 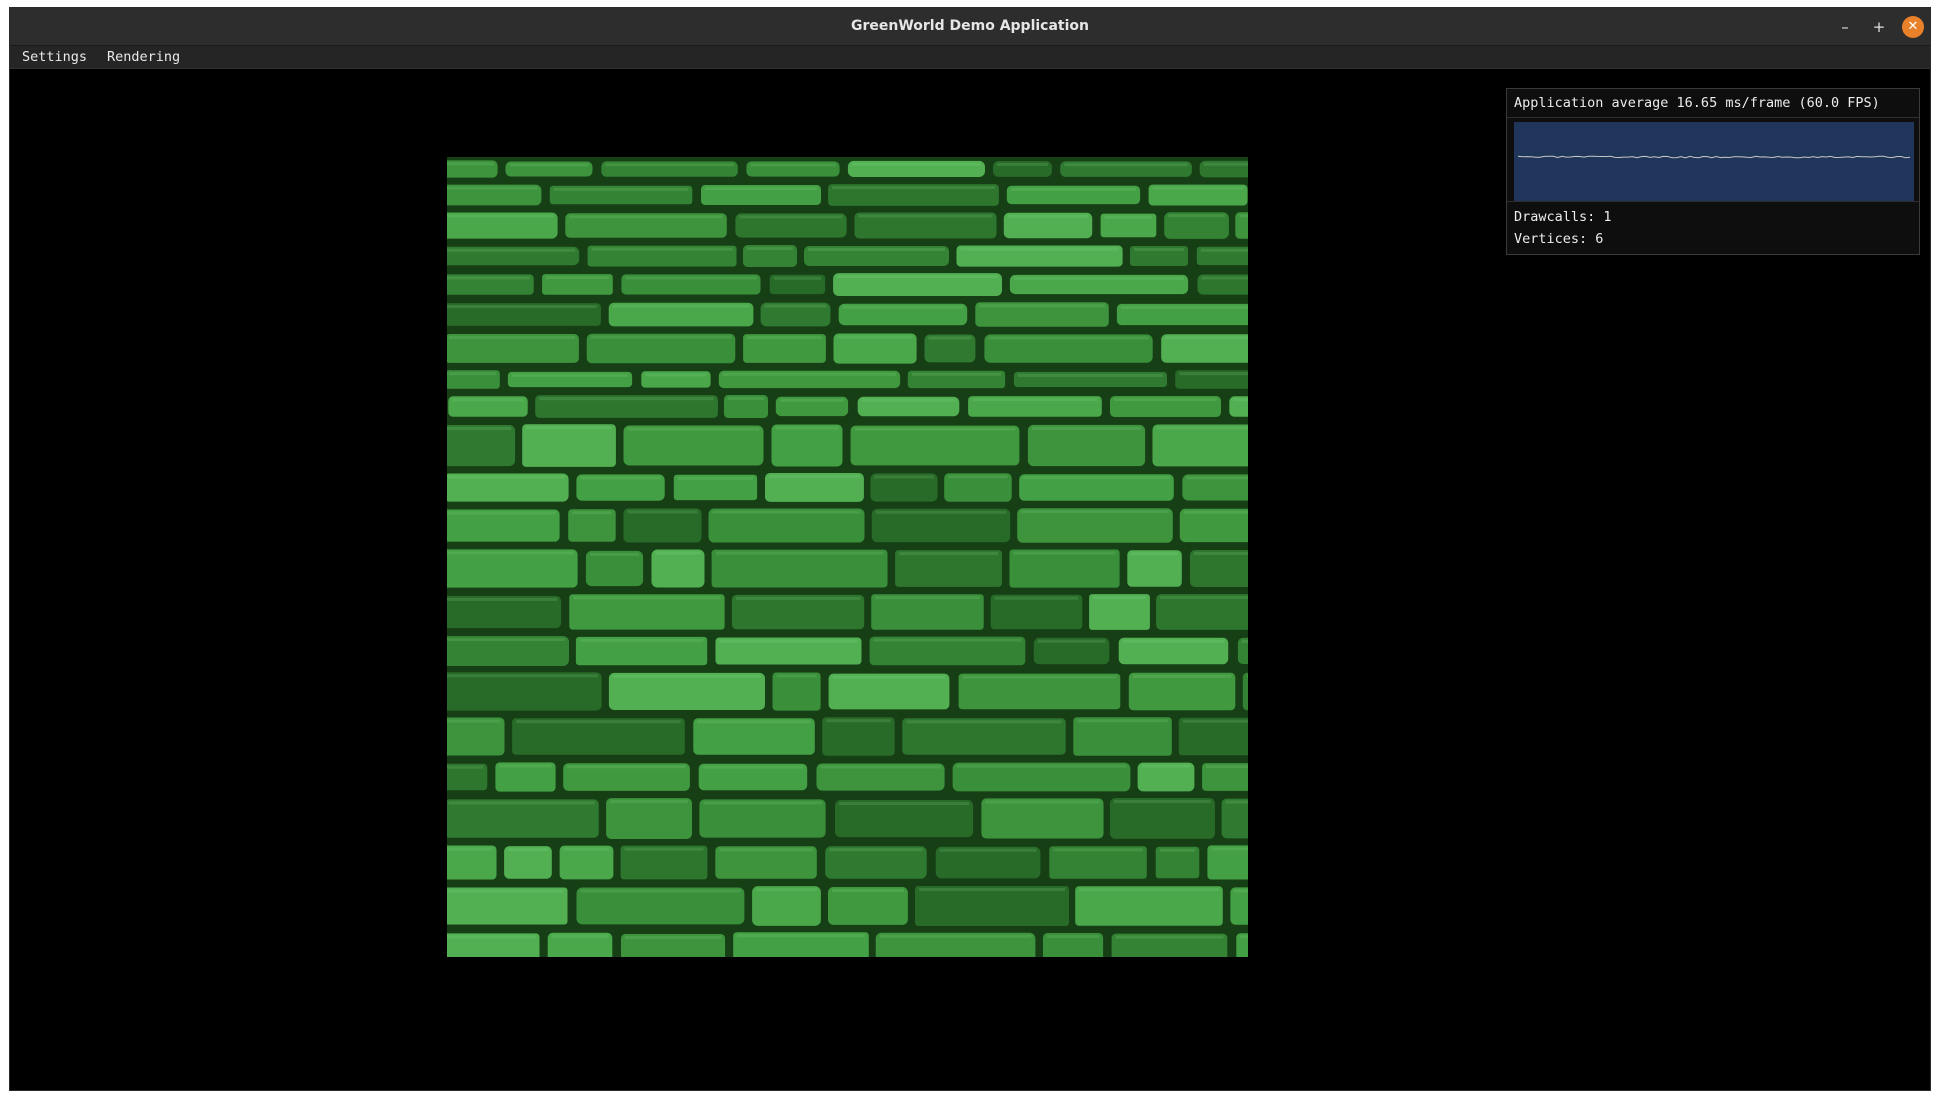 I want to click on menu-rendering: Rendering, so click(x=143, y=57).